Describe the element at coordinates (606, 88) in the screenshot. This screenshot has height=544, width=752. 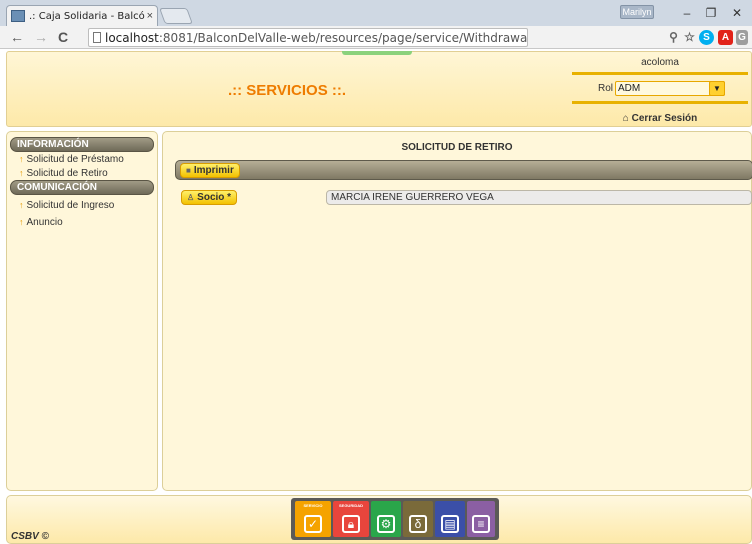
I see `role-label: Rol` at that location.